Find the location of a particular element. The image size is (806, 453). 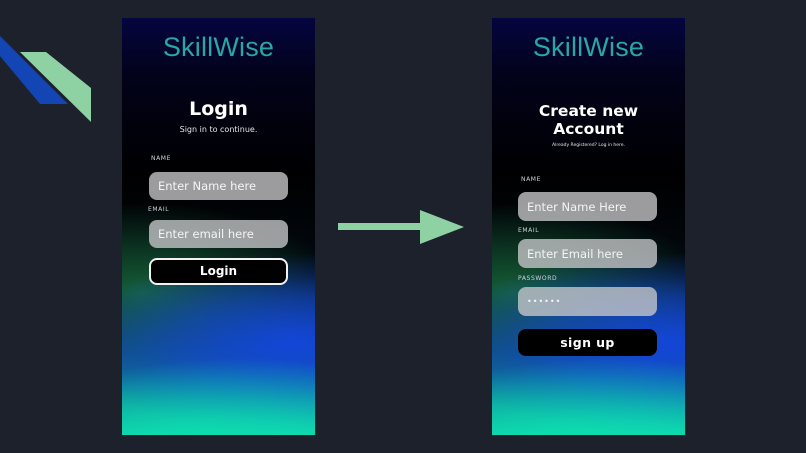

arrow-head is located at coordinates (442, 227).